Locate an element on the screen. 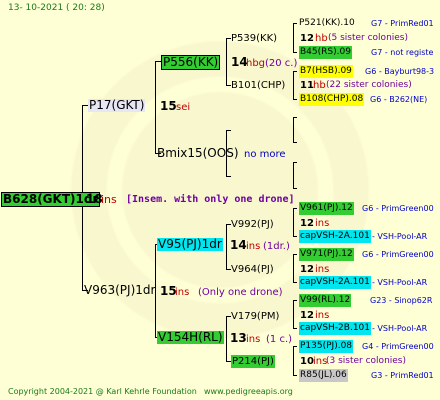 The width and height of the screenshot is (440, 400). root-mating: ins is located at coordinates (109, 199).